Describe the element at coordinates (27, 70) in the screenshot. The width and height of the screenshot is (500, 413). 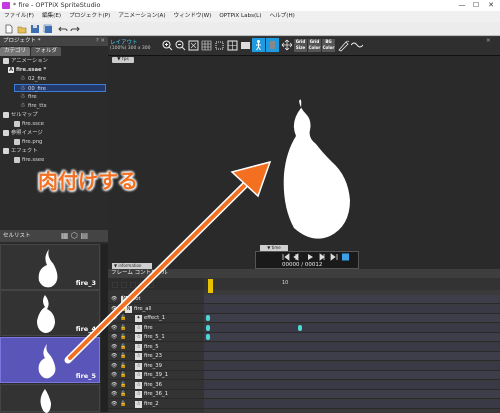
I see `tree-item-fire-ssae: Afire.ssae *` at that location.